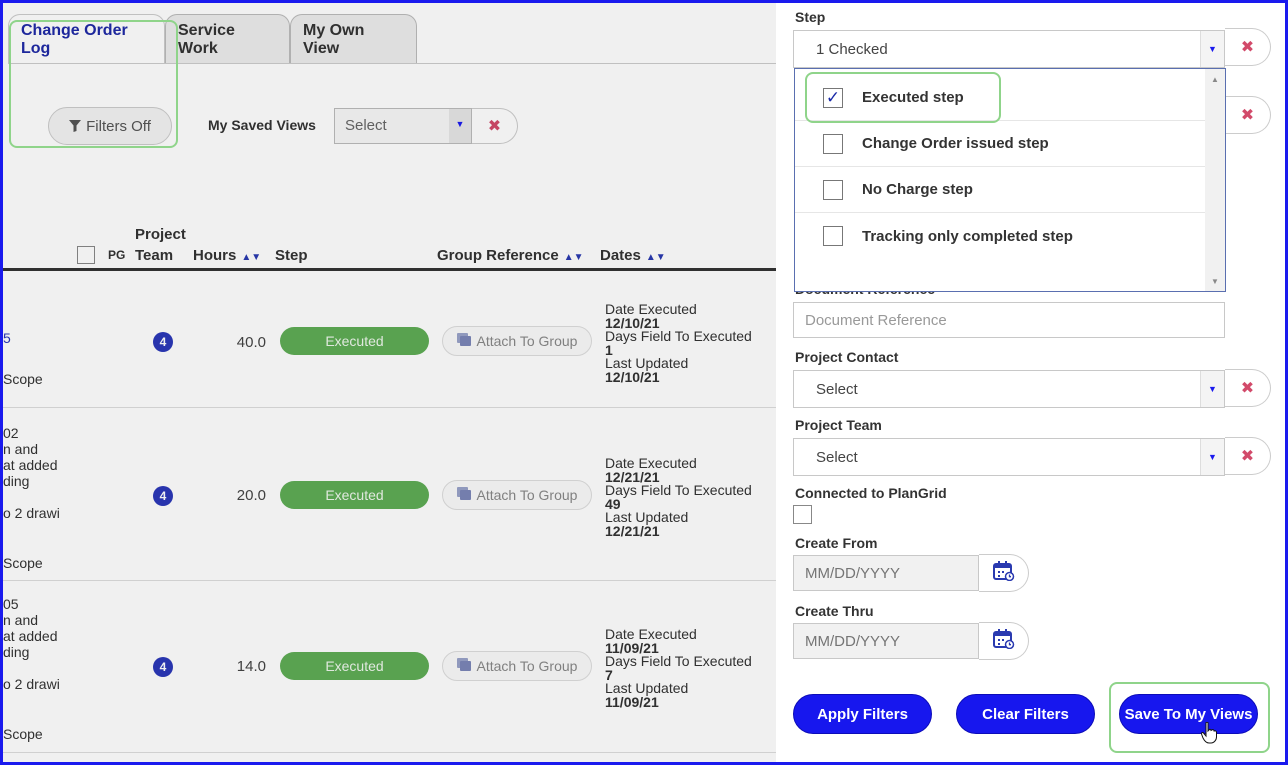 This screenshot has height=765, width=1288. What do you see at coordinates (847, 357) in the screenshot?
I see `project-contact-label: Project Contact` at bounding box center [847, 357].